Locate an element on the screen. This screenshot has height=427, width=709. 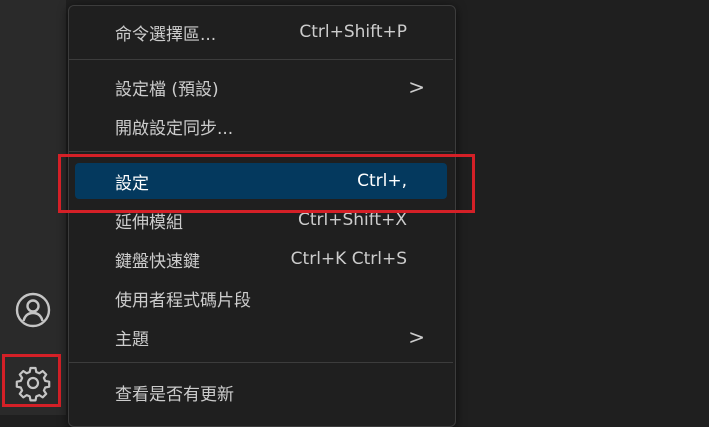
menu-item-label: 主題 is located at coordinates (132, 339).